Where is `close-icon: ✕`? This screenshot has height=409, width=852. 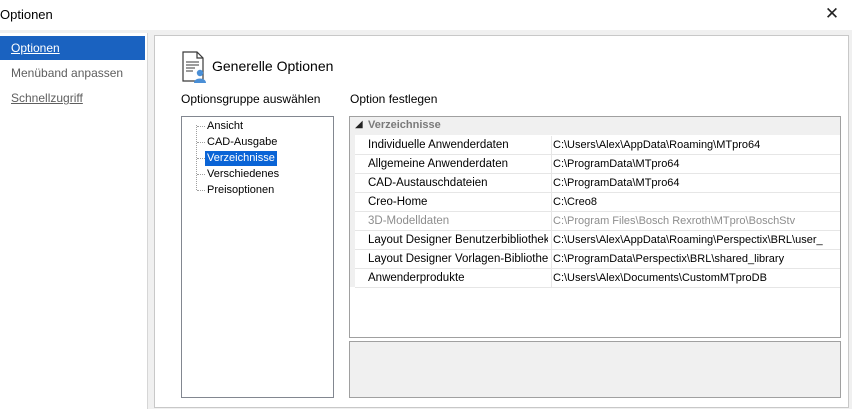
close-icon: ✕ is located at coordinates (832, 15).